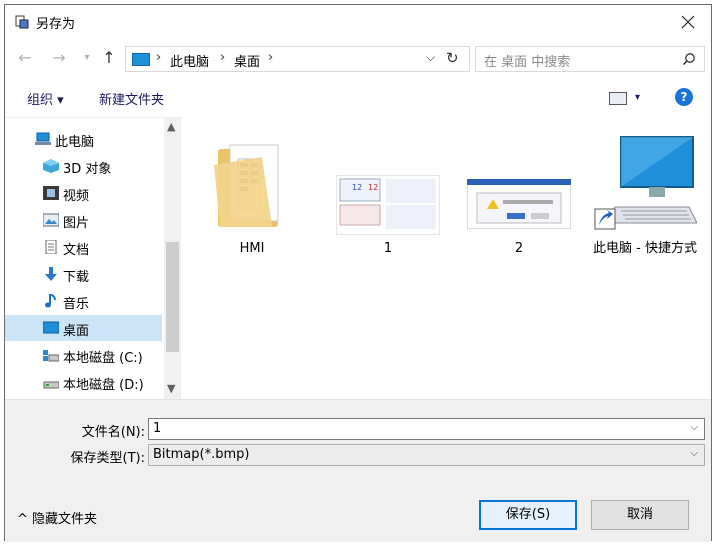  I want to click on address-dropdown-icon: ⌵, so click(430, 57).